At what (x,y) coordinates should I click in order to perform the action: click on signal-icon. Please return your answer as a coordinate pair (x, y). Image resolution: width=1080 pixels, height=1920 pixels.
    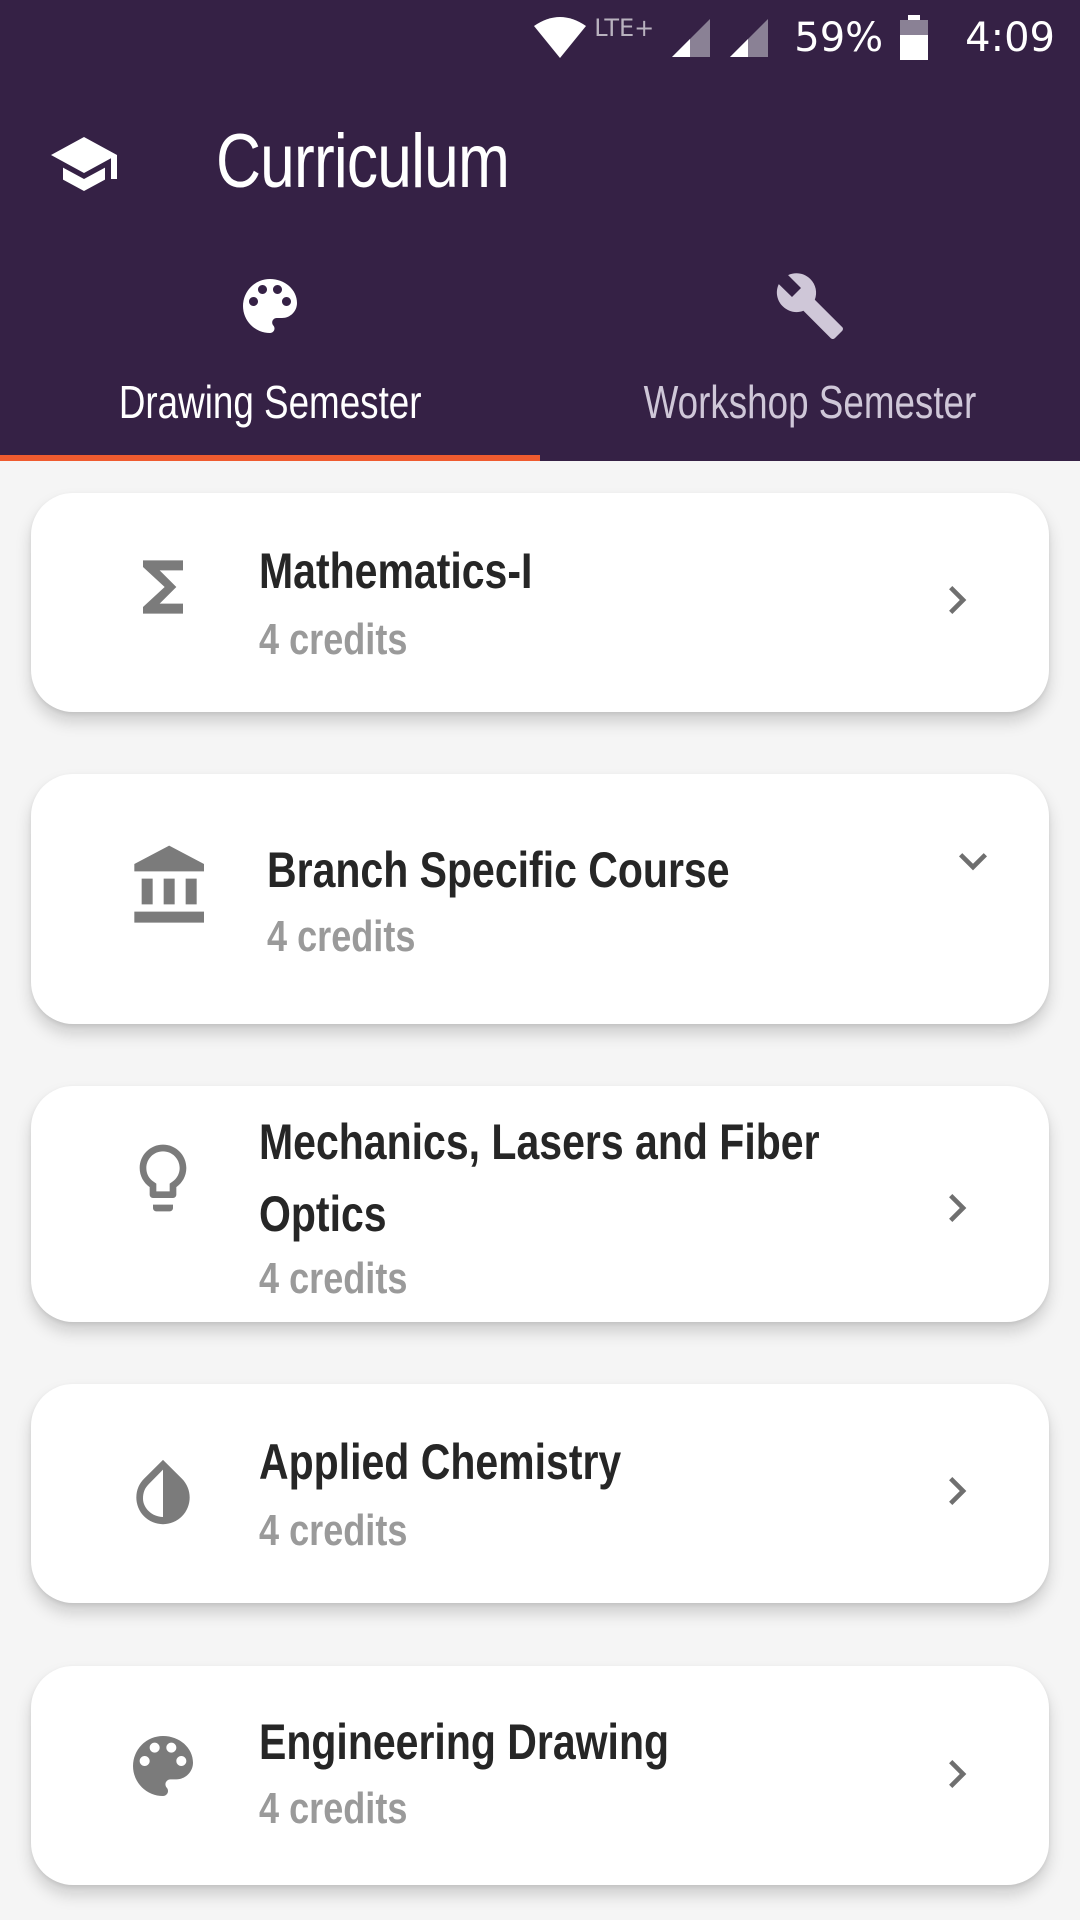
    Looking at the image, I should click on (691, 38).